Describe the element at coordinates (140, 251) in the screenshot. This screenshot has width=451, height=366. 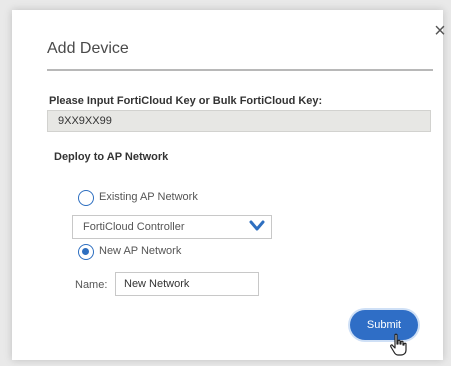
I see `new-ap-network-label: New AP Network` at that location.